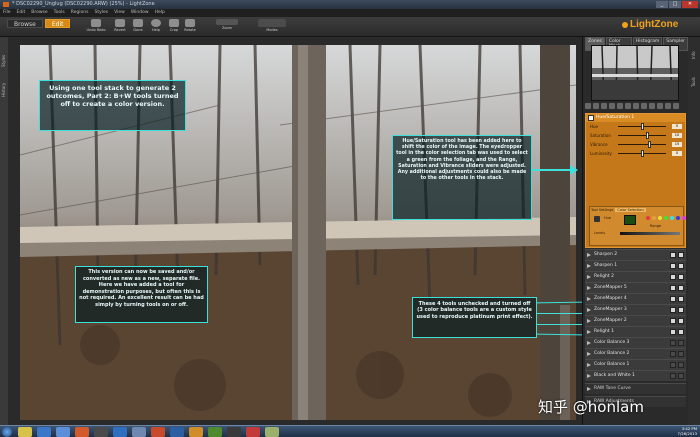 This screenshot has height=437, width=700. I want to click on tab-color-selection: Color Selection, so click(630, 210).